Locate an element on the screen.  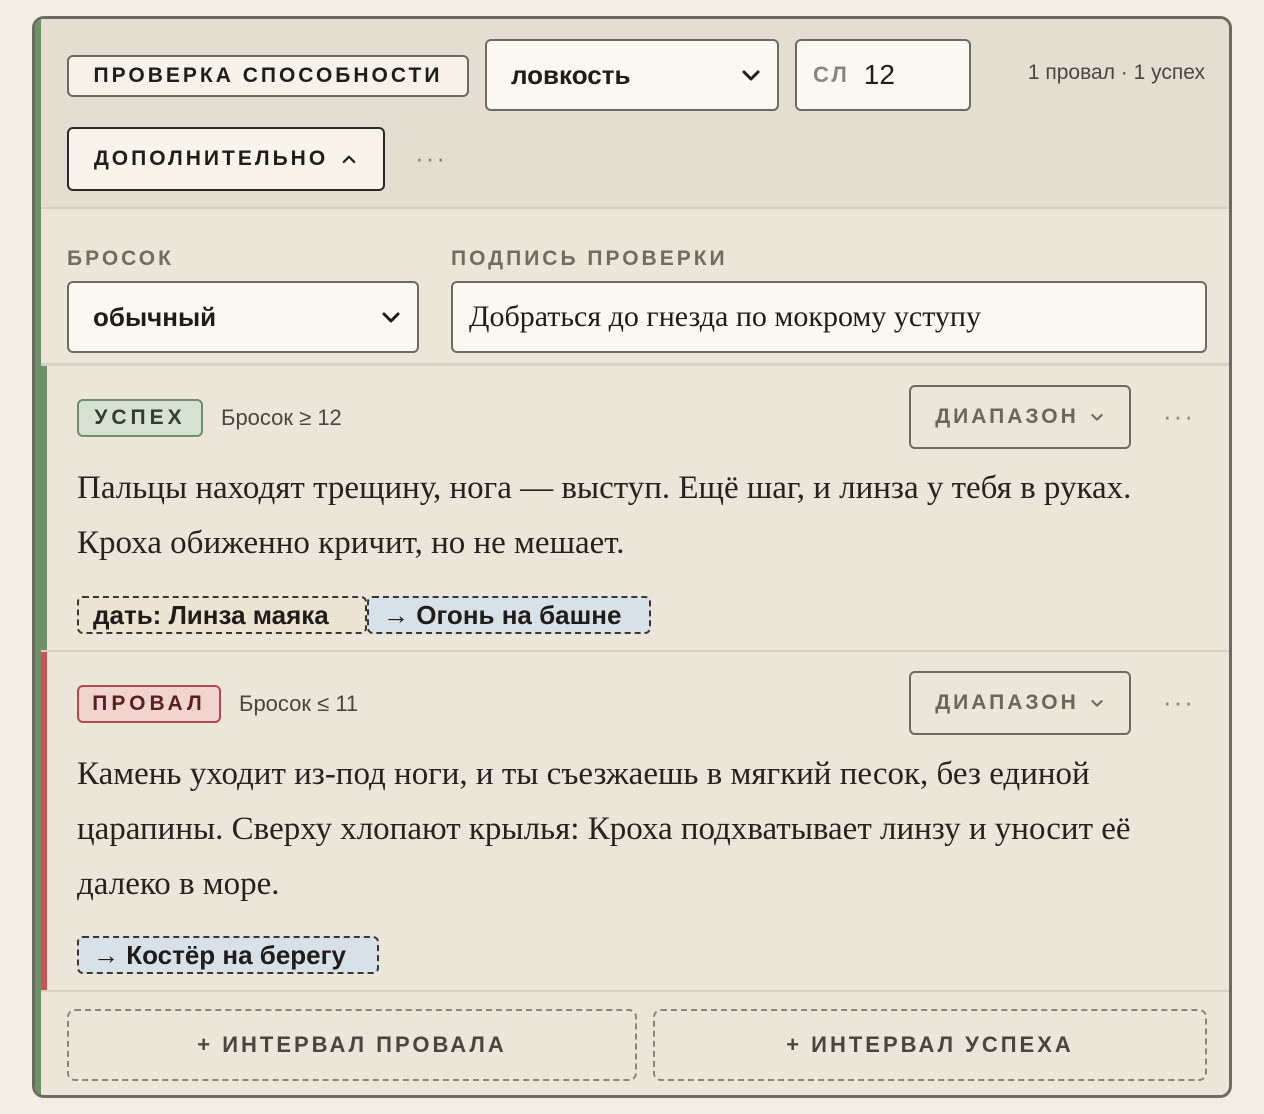
check-type-pill: ПРОВЕРКА СПОСОБНОСТИ is located at coordinates (268, 76).